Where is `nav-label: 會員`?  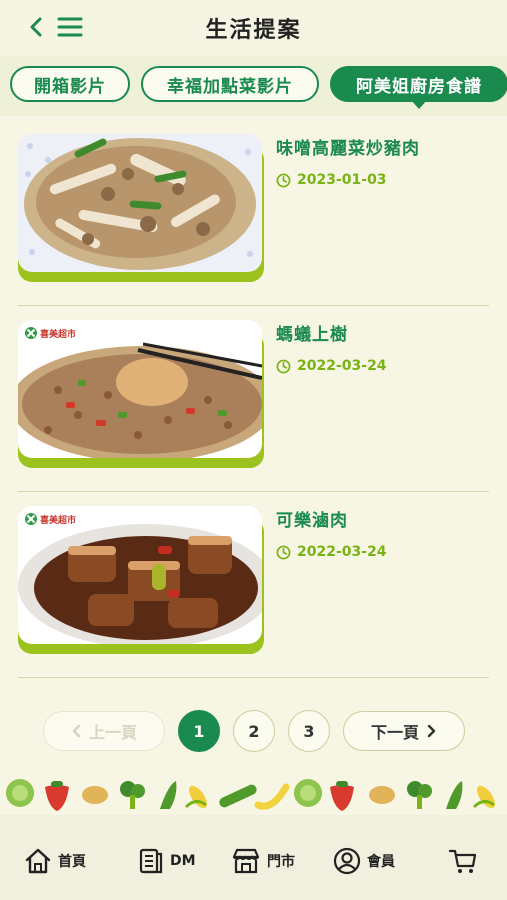 nav-label: 會員 is located at coordinates (381, 862).